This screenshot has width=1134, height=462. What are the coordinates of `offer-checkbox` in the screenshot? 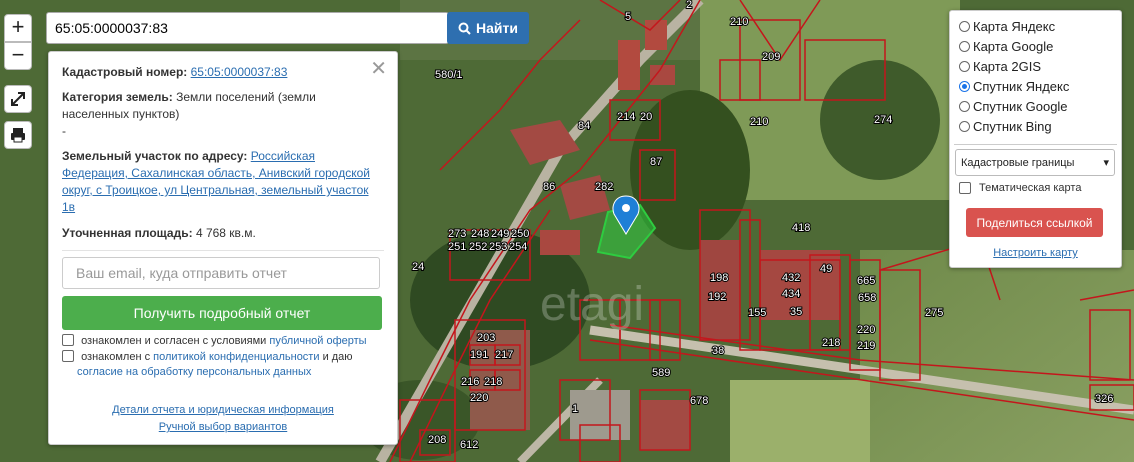 It's located at (68, 340).